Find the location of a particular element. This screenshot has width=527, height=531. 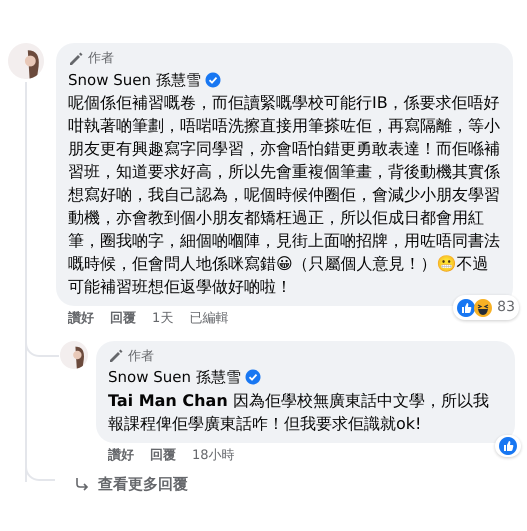

laughing-emoji-icon is located at coordinates (483, 307).